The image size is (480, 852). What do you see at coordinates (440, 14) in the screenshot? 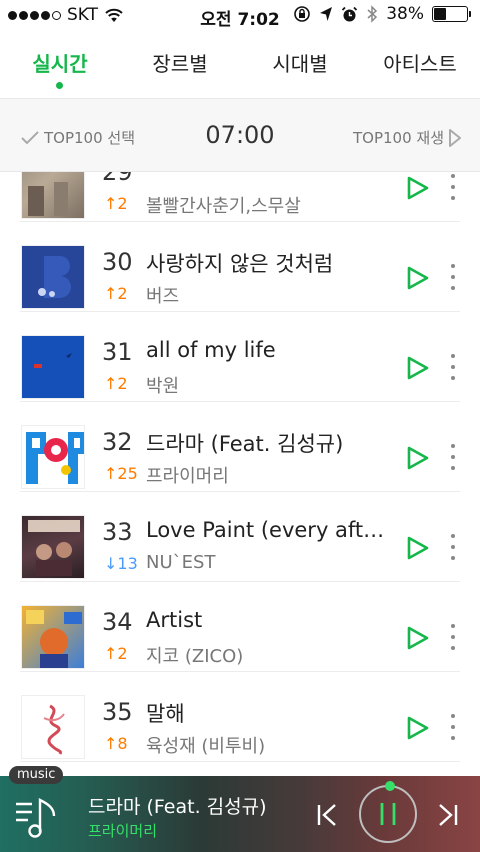
I see `battery-level-fill` at bounding box center [440, 14].